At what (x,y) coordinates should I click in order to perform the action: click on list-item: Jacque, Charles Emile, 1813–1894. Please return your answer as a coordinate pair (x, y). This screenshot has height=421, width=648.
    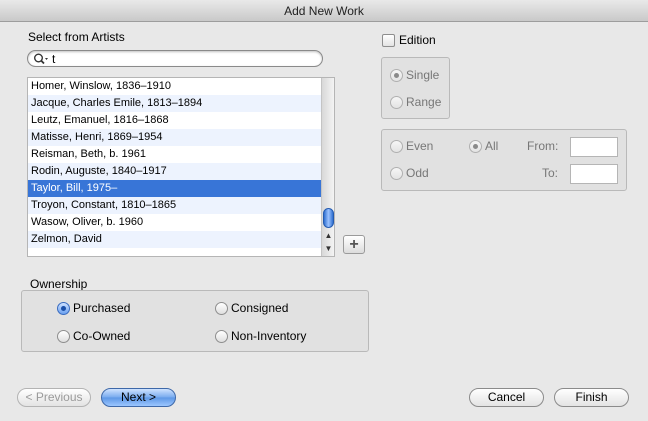
    Looking at the image, I should click on (175, 103).